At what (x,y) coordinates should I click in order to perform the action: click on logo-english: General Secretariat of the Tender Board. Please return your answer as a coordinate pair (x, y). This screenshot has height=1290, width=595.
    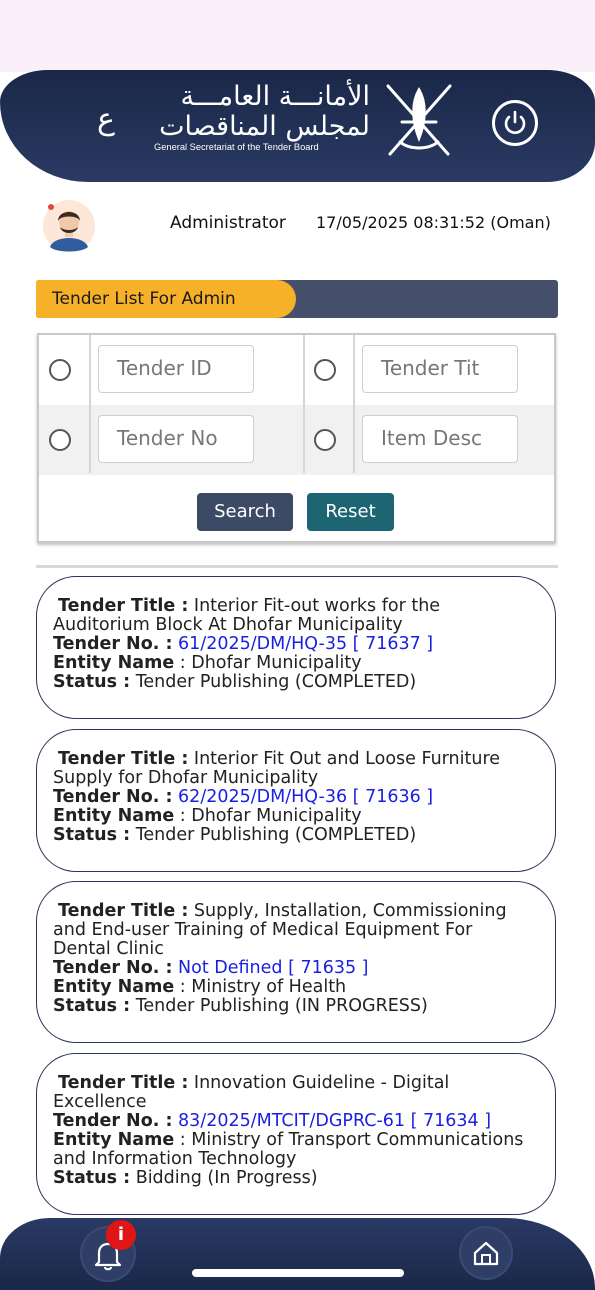
    Looking at the image, I should click on (236, 147).